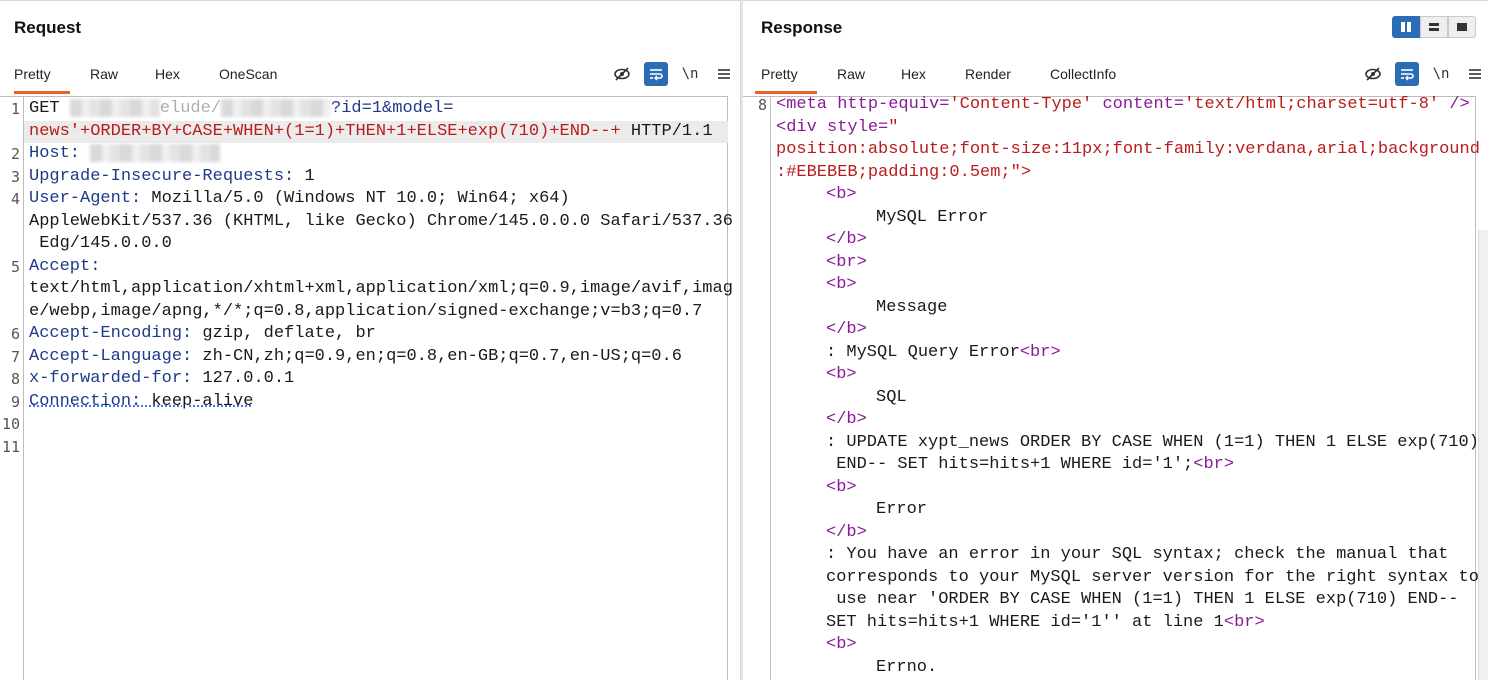 The height and width of the screenshot is (680, 1488). What do you see at coordinates (10, 424) in the screenshot?
I see `line-number: 10` at bounding box center [10, 424].